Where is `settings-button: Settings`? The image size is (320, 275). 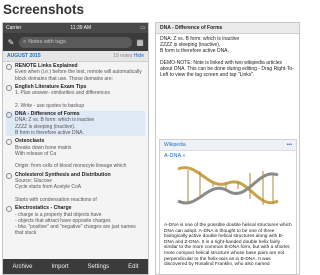 settings-button: Settings is located at coordinates (98, 267).